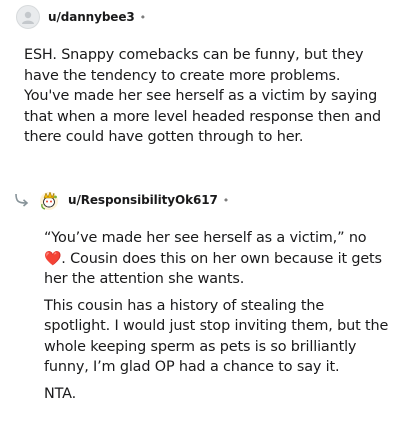  I want to click on snoo-avatar-icon, so click(49, 200).